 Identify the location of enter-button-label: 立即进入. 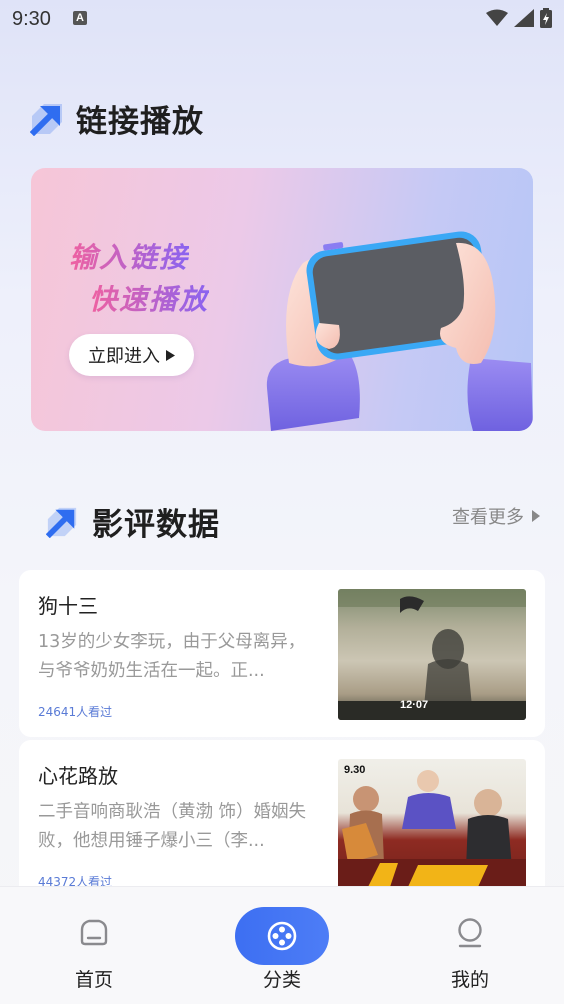
(124, 356).